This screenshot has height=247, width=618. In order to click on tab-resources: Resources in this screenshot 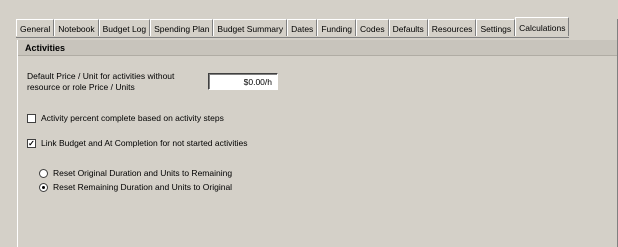, I will do `click(452, 27)`.